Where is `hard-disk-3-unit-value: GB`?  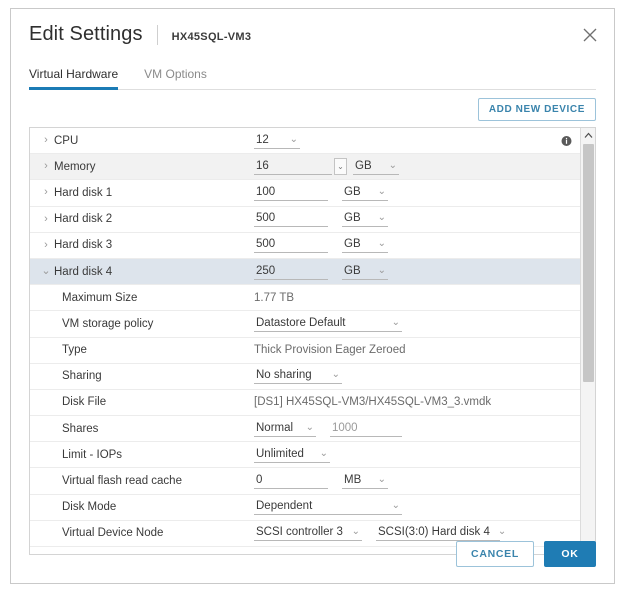
hard-disk-3-unit-value: GB is located at coordinates (352, 244).